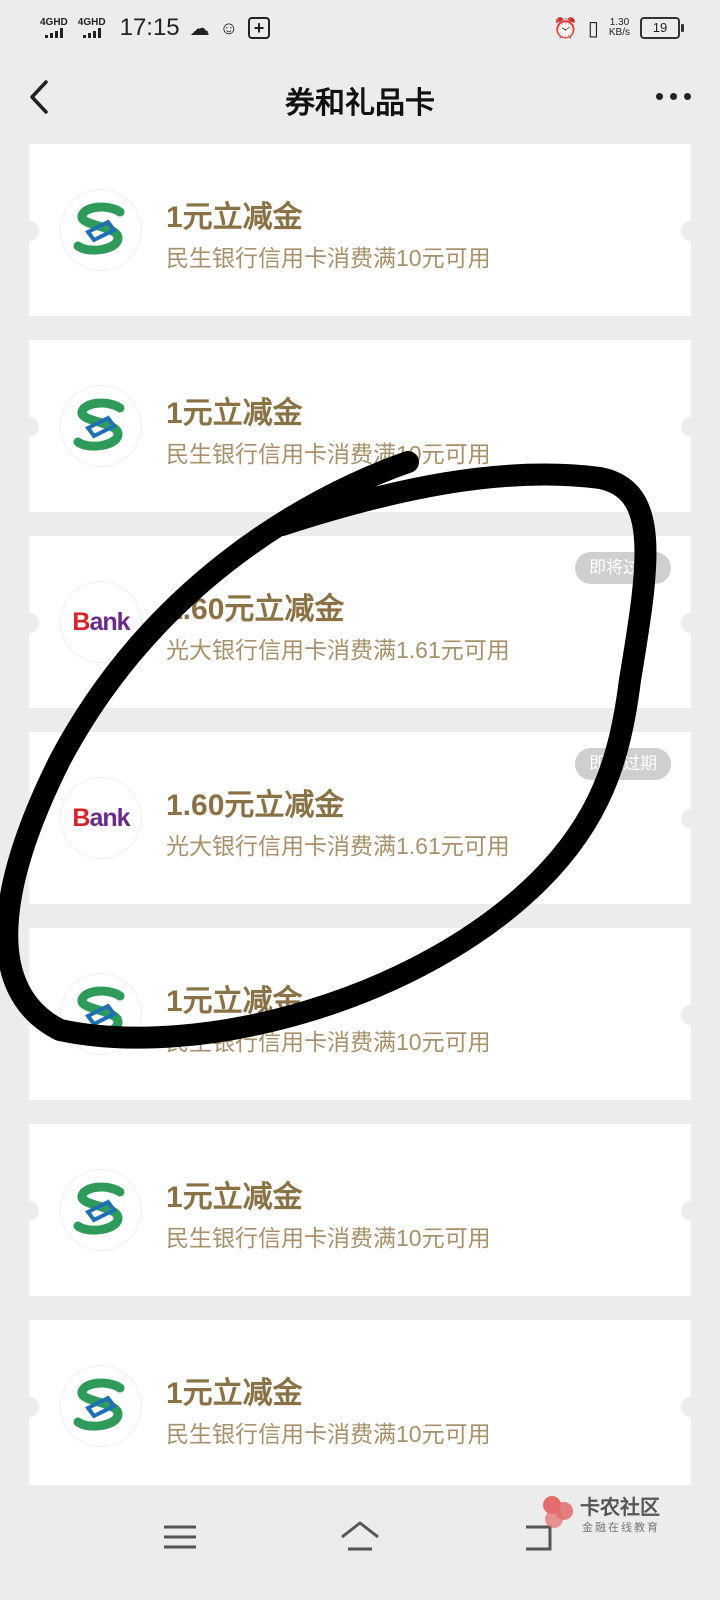  I want to click on menu-icon, so click(180, 1537).